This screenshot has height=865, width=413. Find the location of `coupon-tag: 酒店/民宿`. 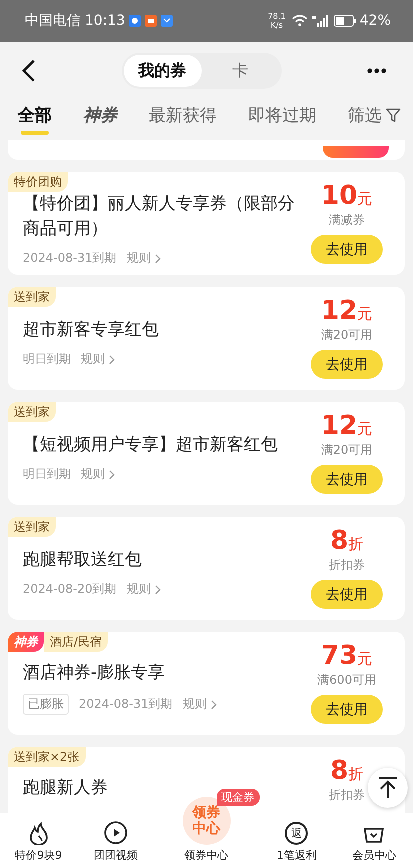

coupon-tag: 酒店/民宿 is located at coordinates (76, 642).